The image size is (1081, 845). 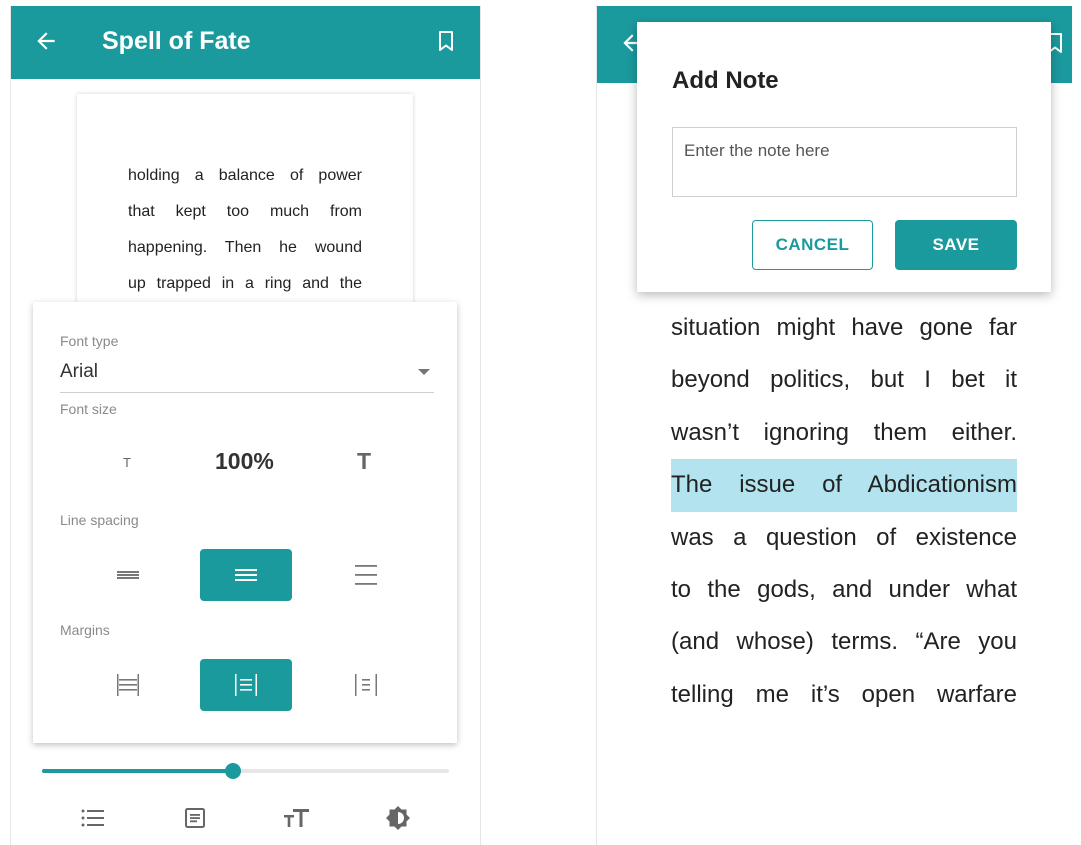 What do you see at coordinates (844, 432) in the screenshot?
I see `text-line: wasn’t ignoring them either.` at bounding box center [844, 432].